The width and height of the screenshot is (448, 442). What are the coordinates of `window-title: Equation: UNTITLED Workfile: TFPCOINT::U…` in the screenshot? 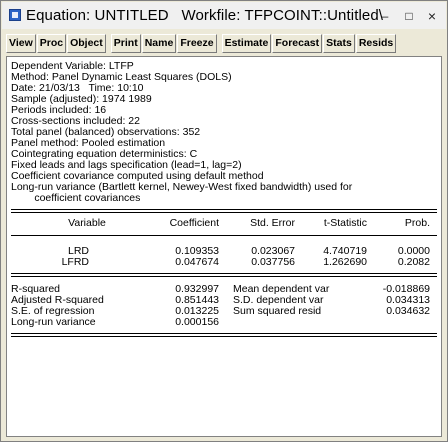 It's located at (205, 15).